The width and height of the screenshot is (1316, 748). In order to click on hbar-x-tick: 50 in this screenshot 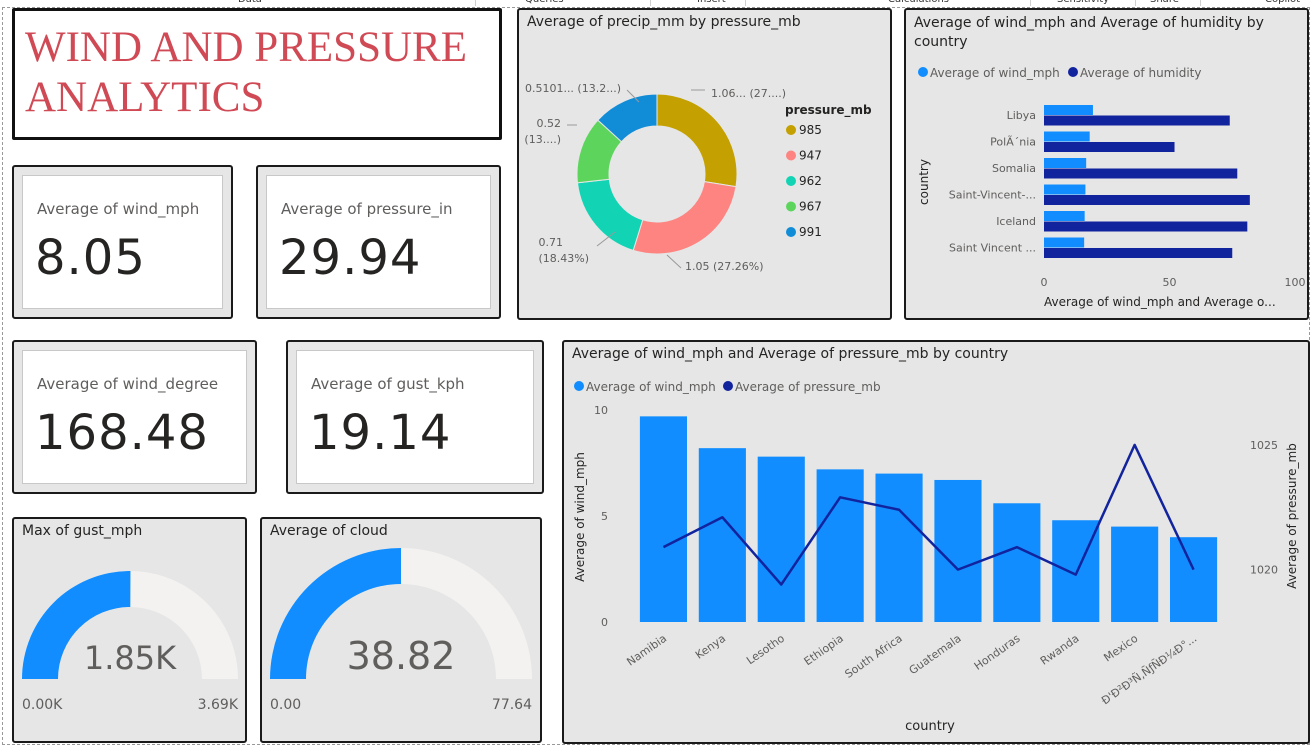, I will do `click(1170, 282)`.